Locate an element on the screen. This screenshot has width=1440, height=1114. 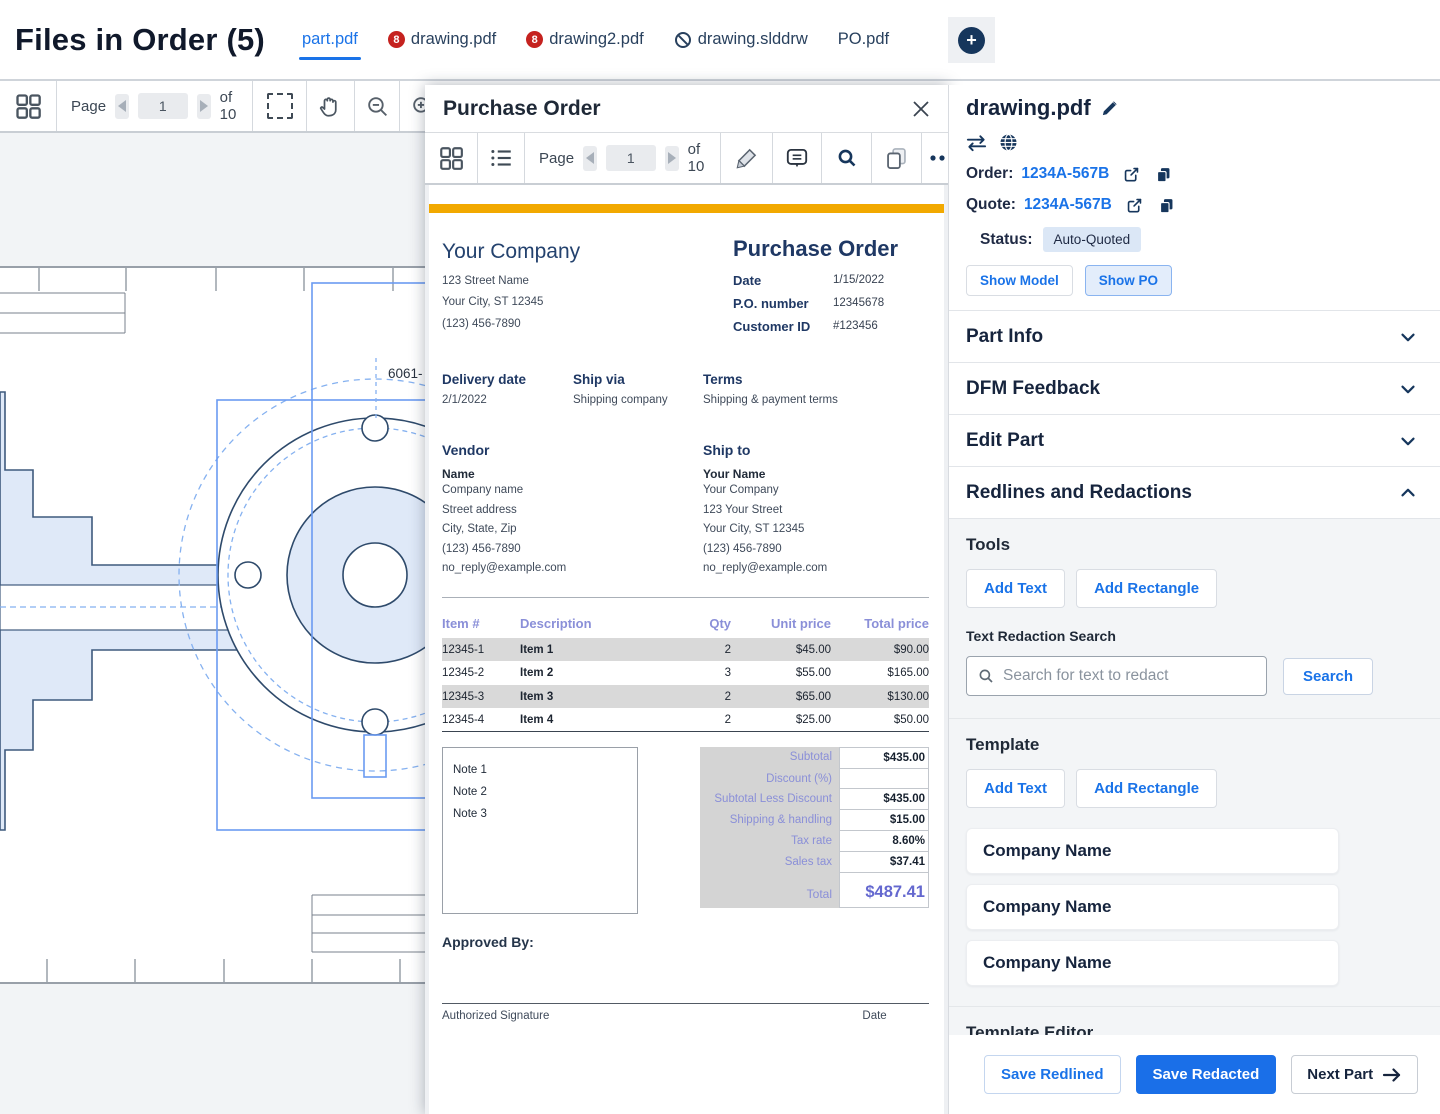
quote-row: Quote: 1234A-567B is located at coordinates (1203, 205).